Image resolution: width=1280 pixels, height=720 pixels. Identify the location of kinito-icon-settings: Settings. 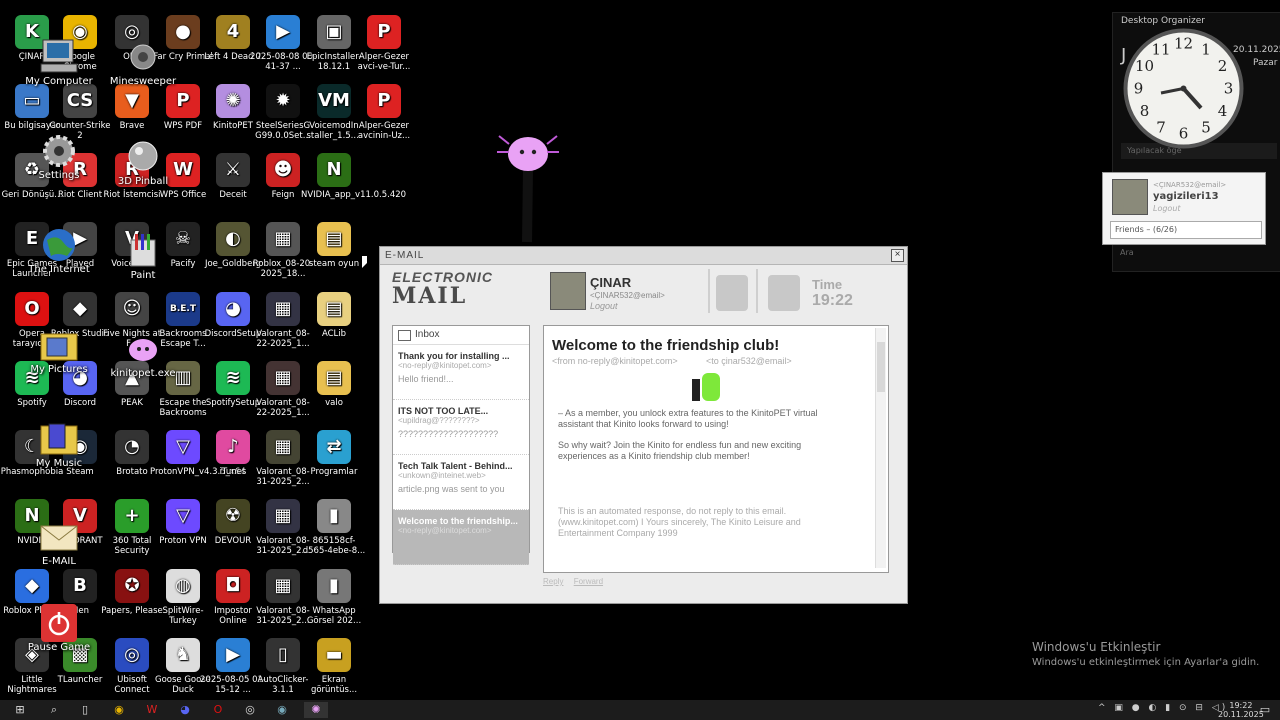
(59, 156).